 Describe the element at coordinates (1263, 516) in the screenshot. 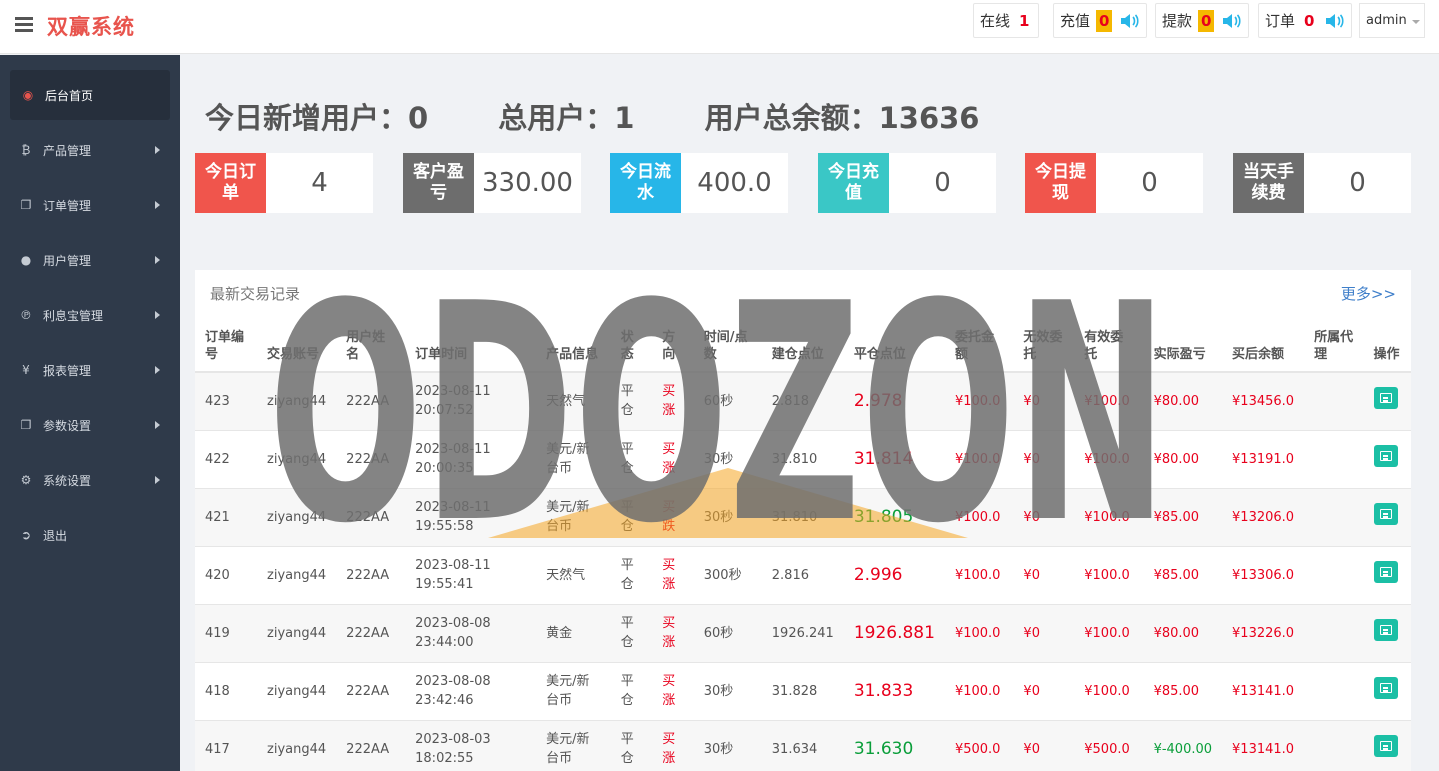

I see `balance-cell: ¥13206.0` at that location.